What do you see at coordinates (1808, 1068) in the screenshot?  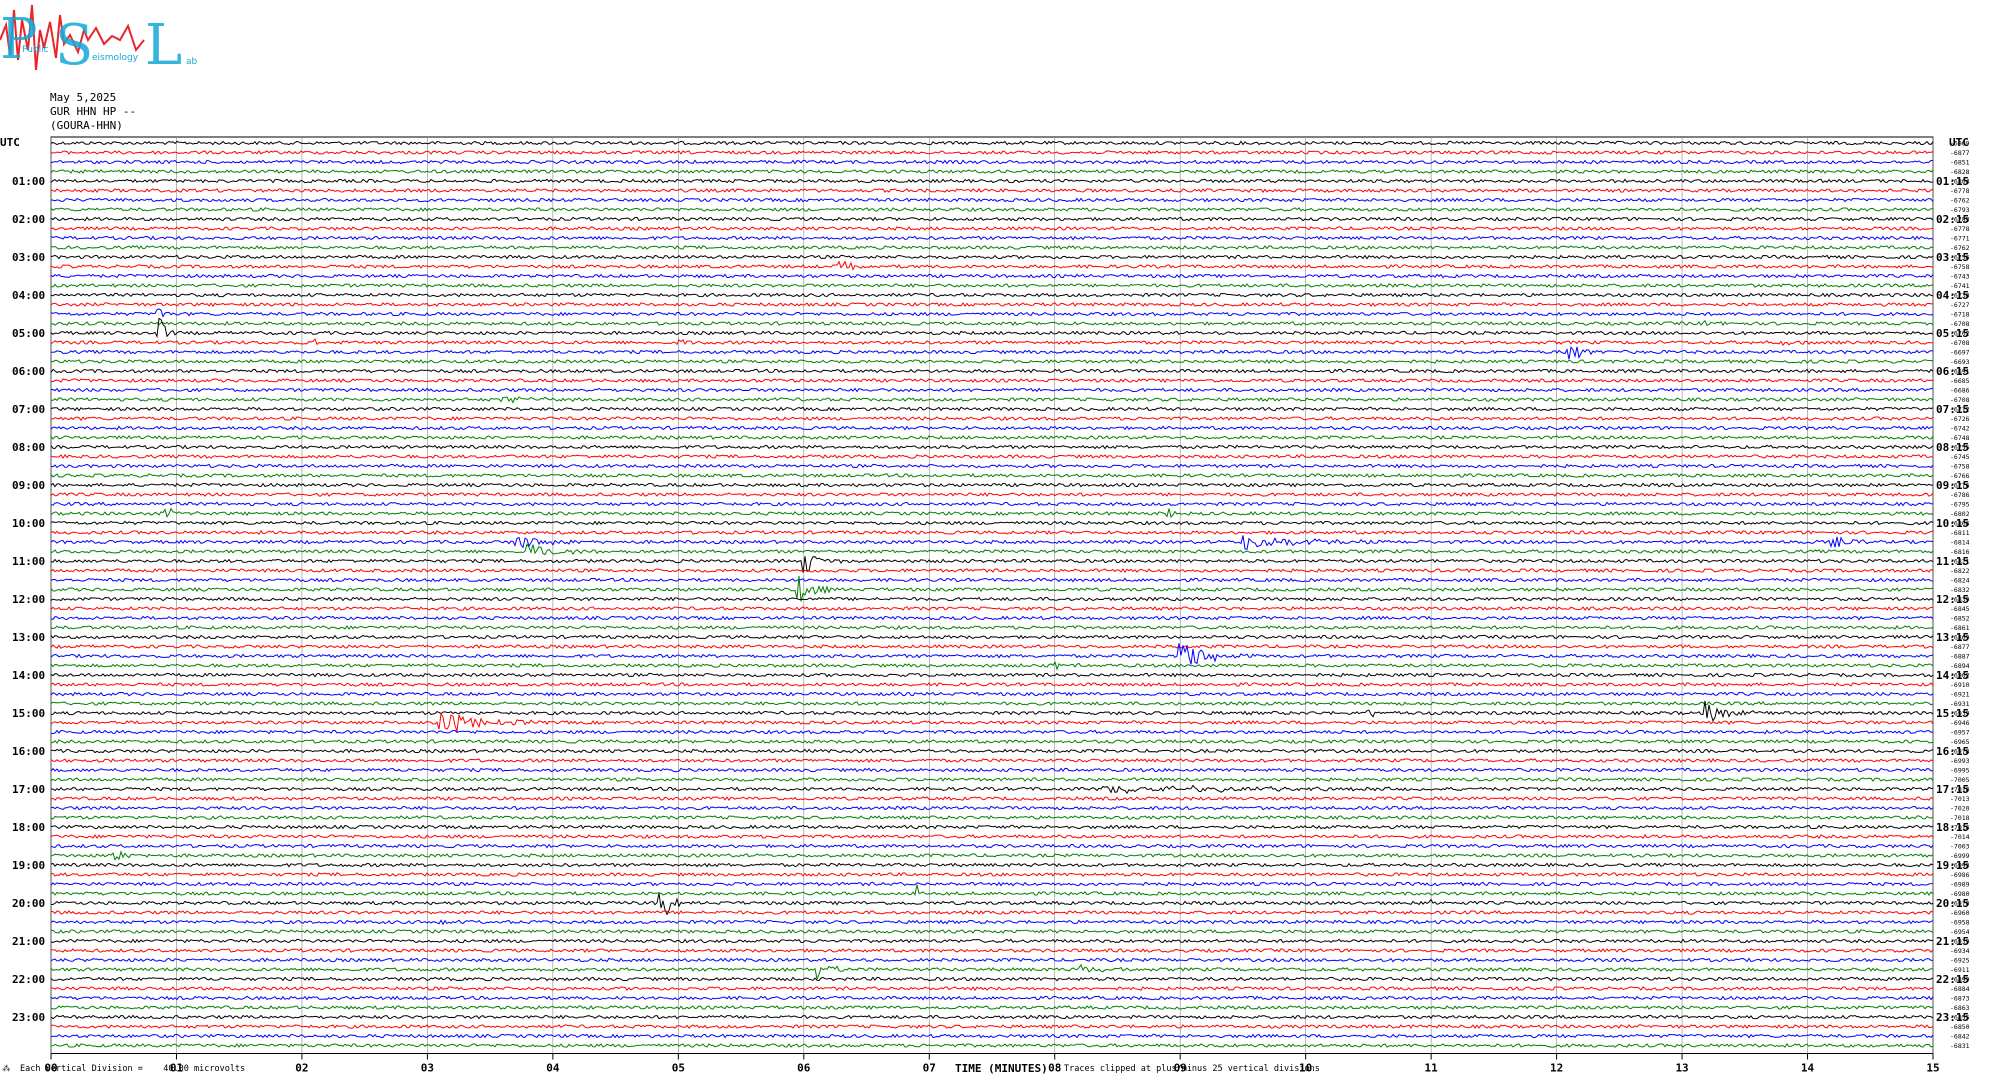 I see `x-tick-label: 14` at bounding box center [1808, 1068].